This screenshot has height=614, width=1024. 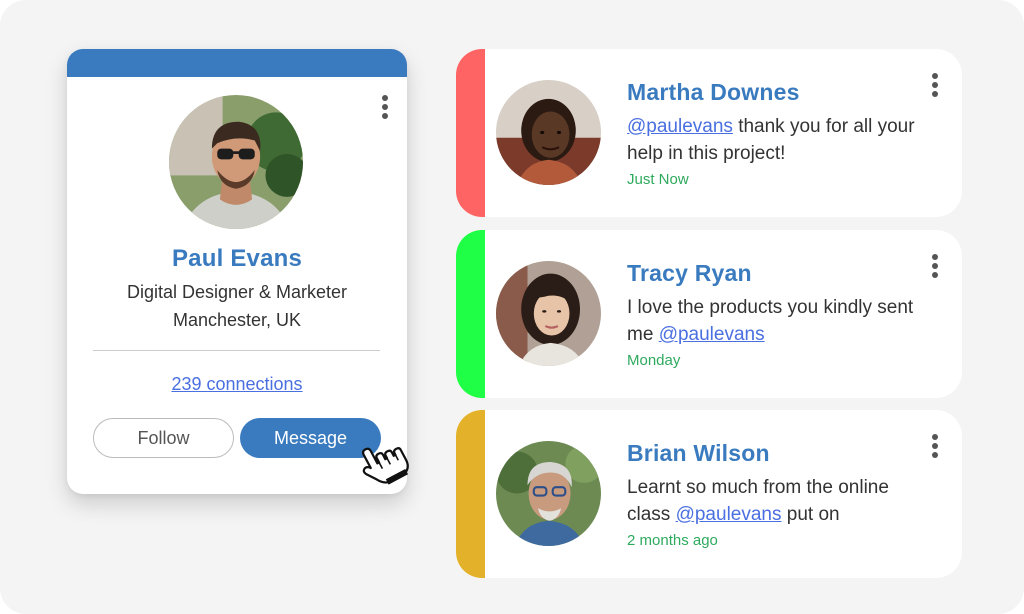 I want to click on profile-card-header, so click(x=237, y=63).